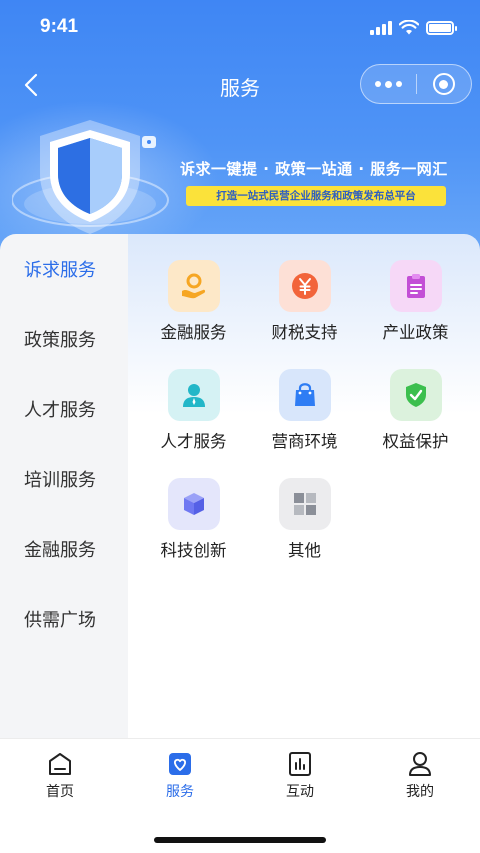 The height and width of the screenshot is (853, 480). I want to click on sidebar-item-finance-service: 金融服务, so click(64, 549).